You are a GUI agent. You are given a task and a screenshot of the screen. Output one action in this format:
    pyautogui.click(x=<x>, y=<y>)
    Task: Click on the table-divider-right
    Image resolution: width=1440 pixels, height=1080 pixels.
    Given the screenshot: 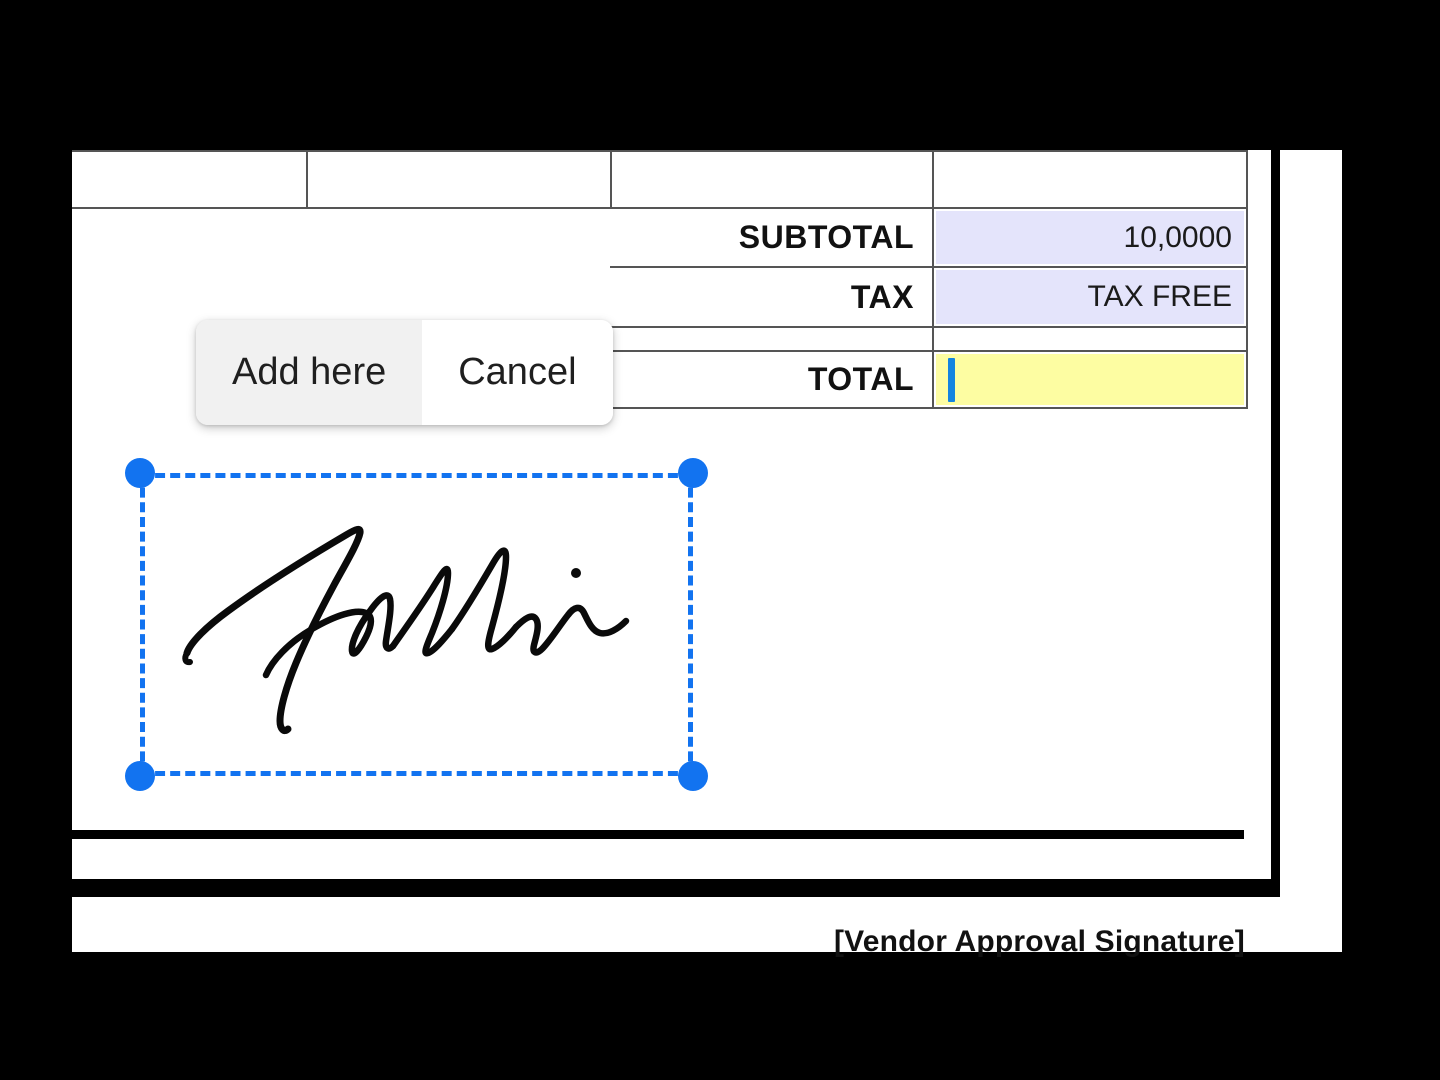 What is the action you would take?
    pyautogui.click(x=1247, y=280)
    